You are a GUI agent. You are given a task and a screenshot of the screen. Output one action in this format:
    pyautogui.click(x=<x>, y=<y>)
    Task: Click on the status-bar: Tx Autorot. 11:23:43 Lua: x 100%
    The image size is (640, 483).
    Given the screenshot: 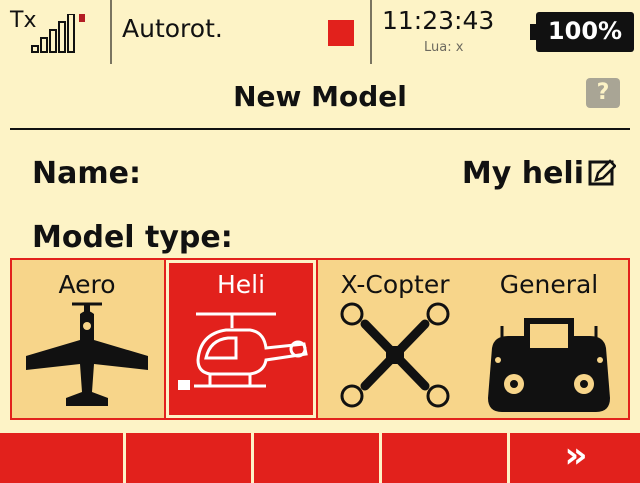 What is the action you would take?
    pyautogui.click(x=320, y=32)
    